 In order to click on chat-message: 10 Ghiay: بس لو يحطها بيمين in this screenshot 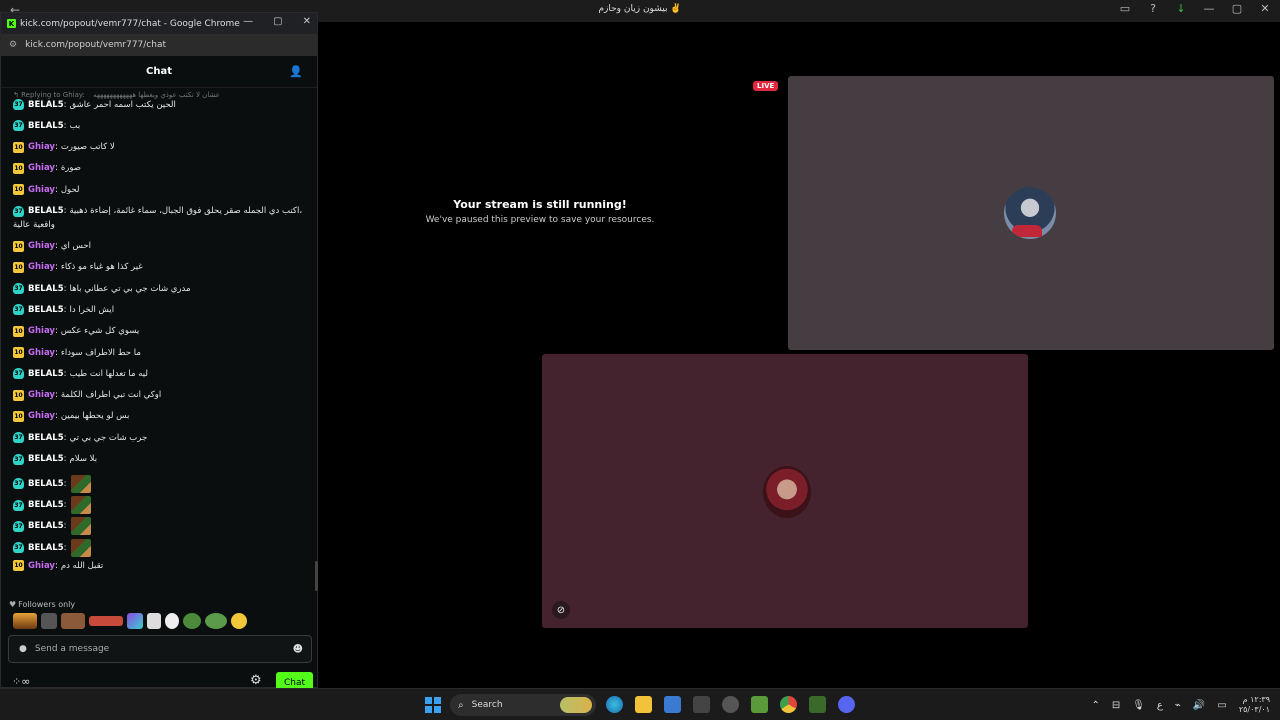, I will do `click(71, 416)`.